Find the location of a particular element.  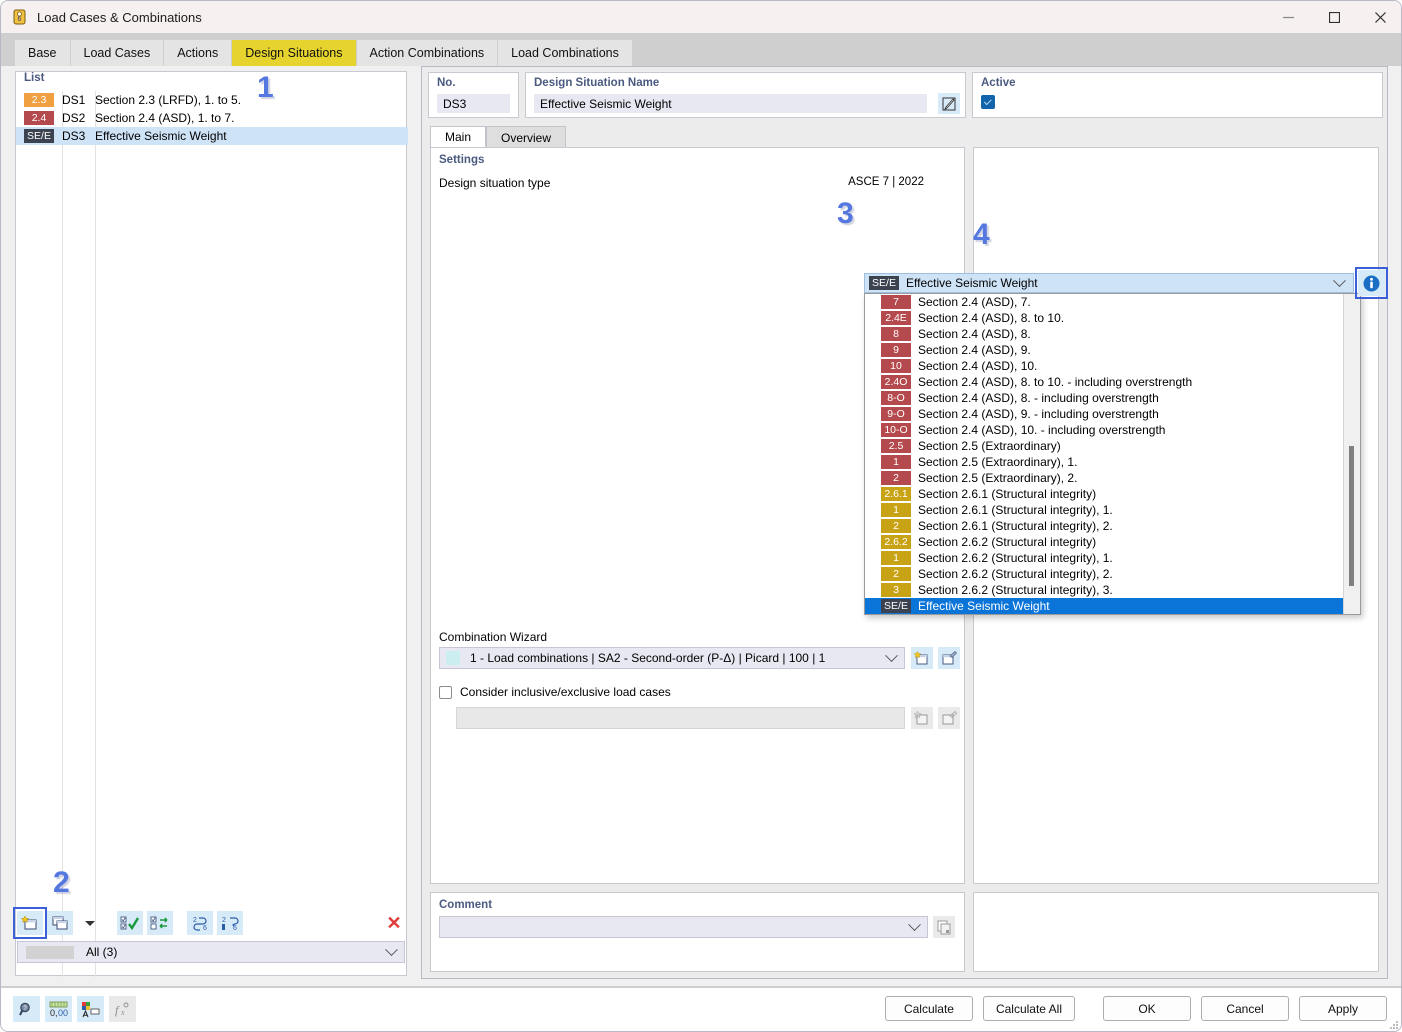

new-wizard-button is located at coordinates (922, 658).